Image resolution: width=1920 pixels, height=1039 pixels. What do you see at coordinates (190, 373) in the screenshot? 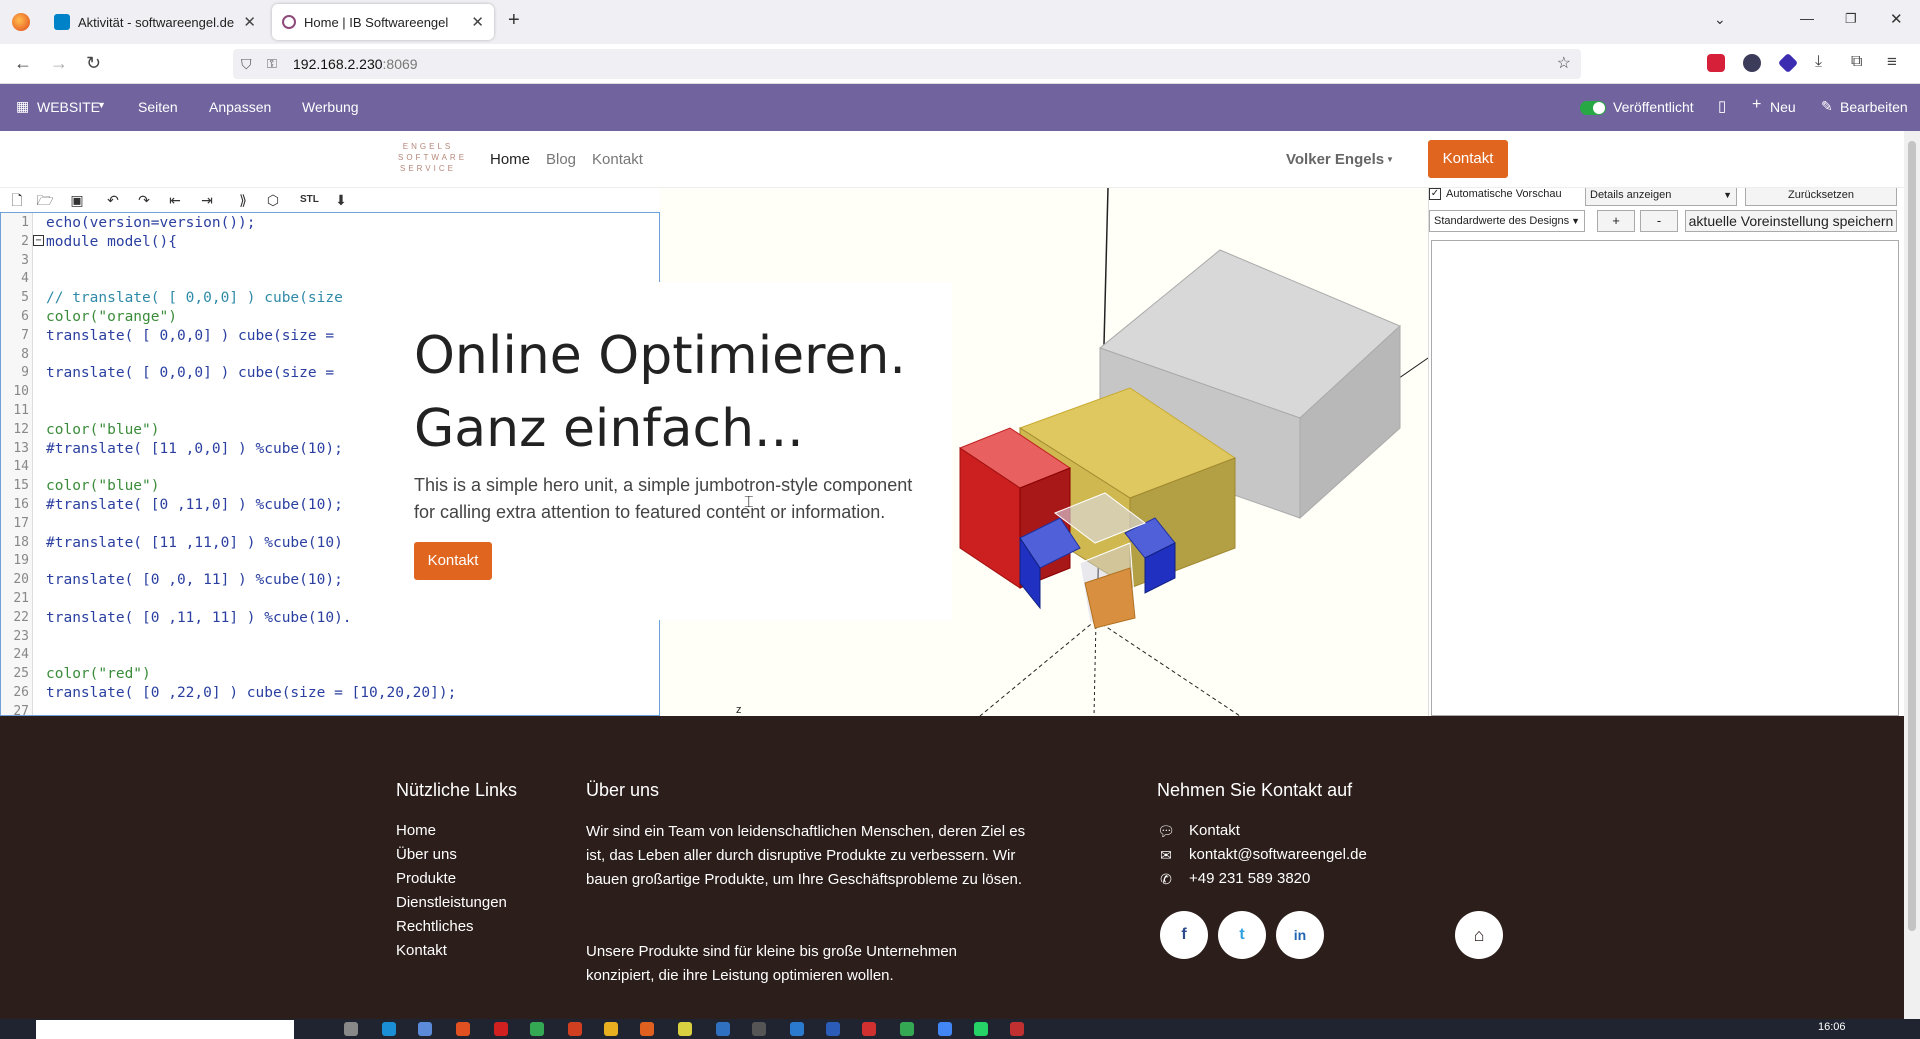
I see `code-line: translate( [ 0,0,0] ) cube(size =` at bounding box center [190, 373].